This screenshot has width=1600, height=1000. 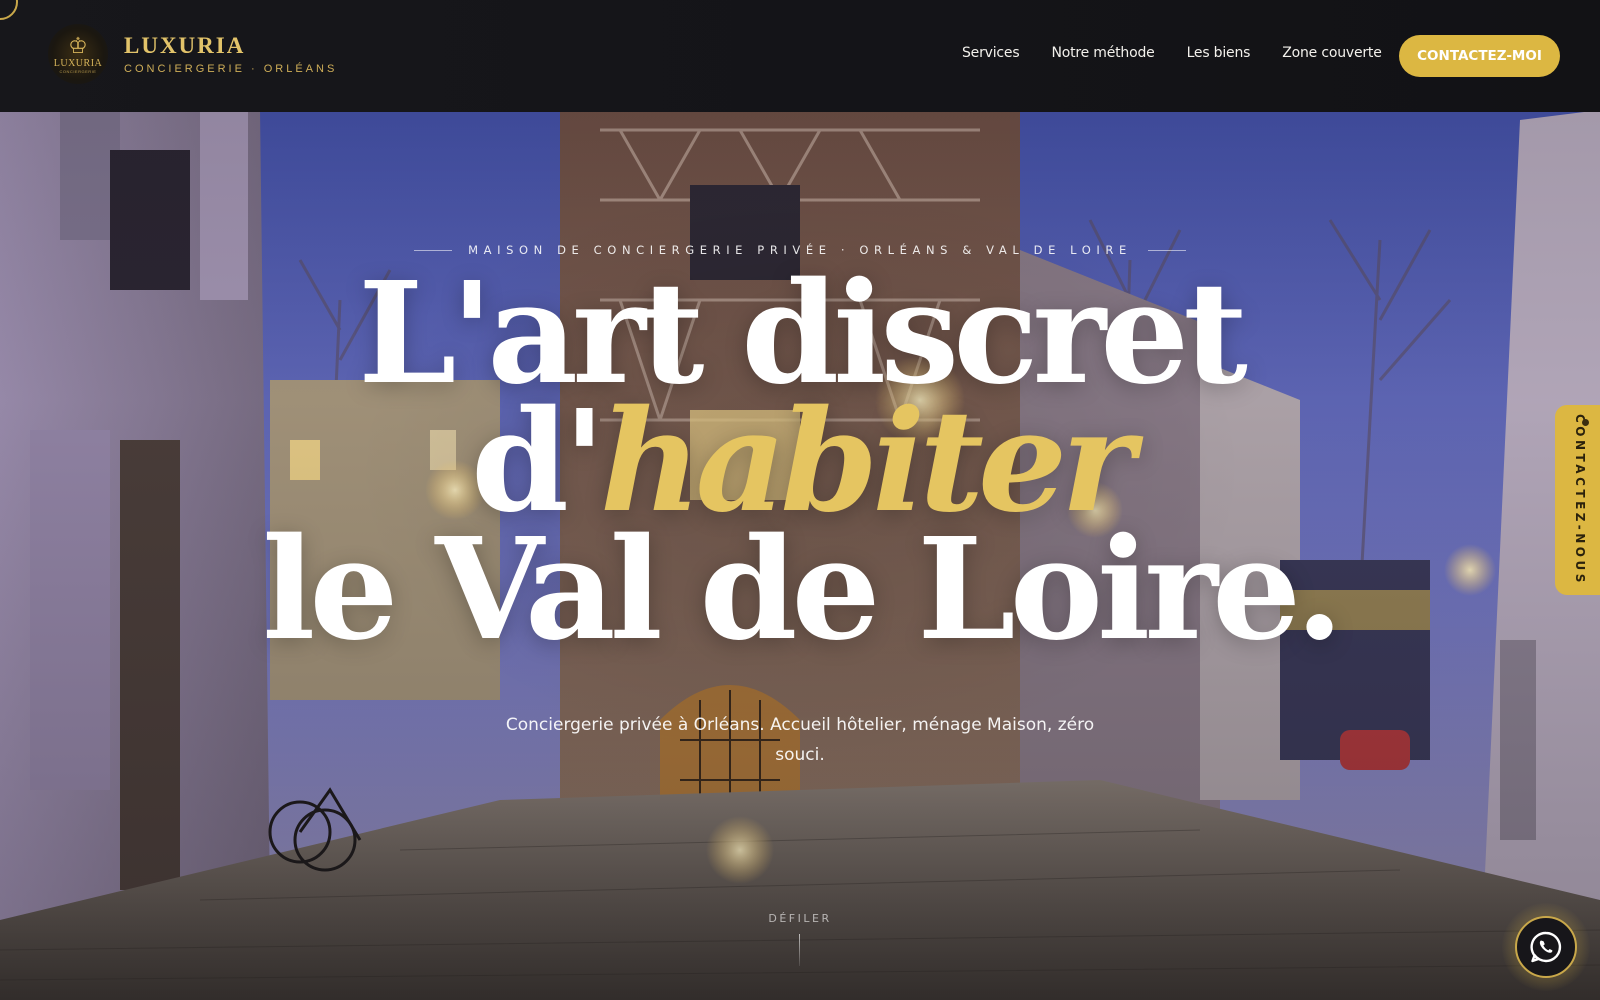 What do you see at coordinates (799, 950) in the screenshot?
I see `scroll-indicator-line` at bounding box center [799, 950].